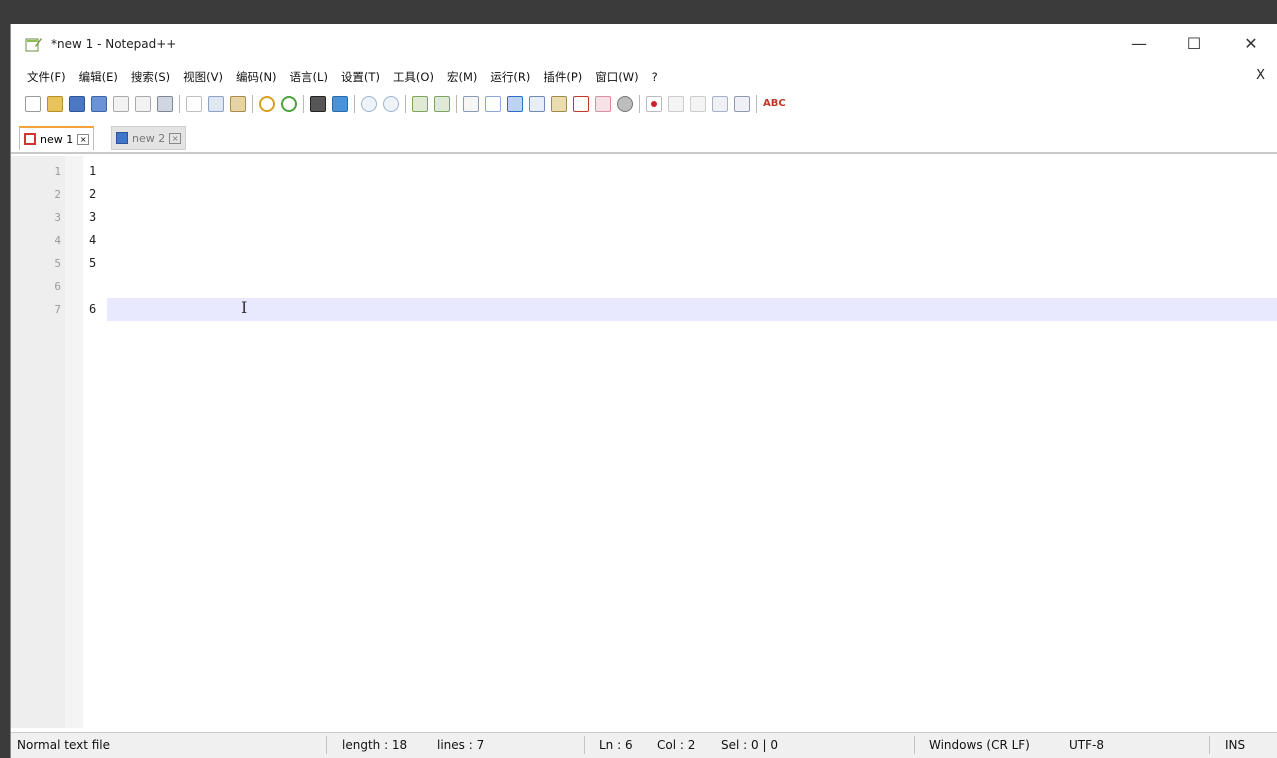 The height and width of the screenshot is (758, 1277). What do you see at coordinates (99, 104) in the screenshot?
I see `save-all-icon` at bounding box center [99, 104].